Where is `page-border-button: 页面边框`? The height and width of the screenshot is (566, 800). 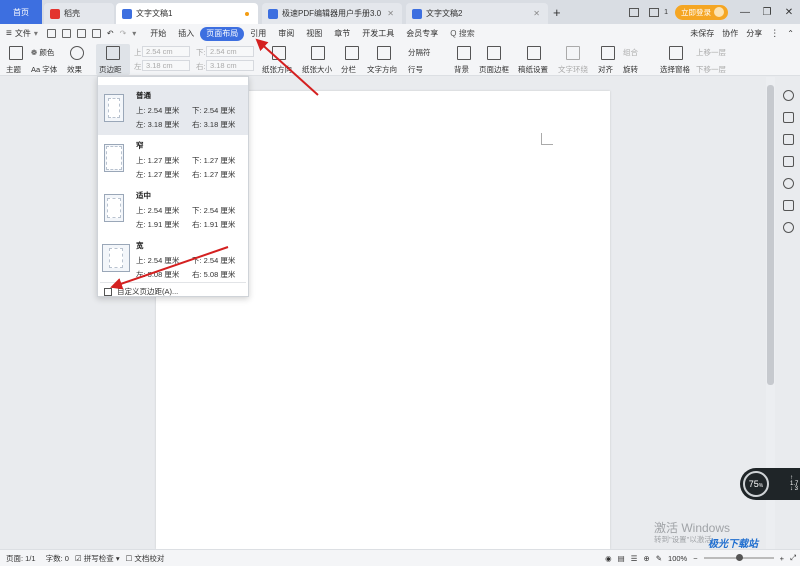
page-border-button: 页面边框 is located at coordinates (494, 69).